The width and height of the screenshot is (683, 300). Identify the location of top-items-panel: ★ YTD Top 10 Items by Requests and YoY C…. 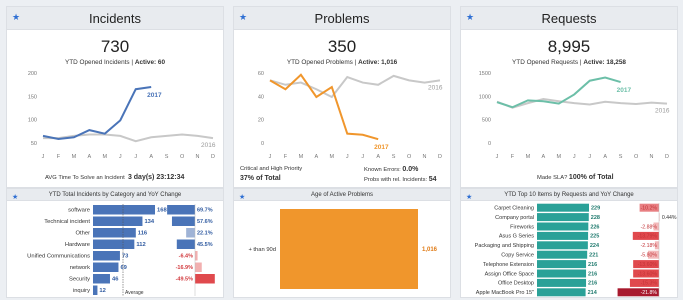
(569, 243).